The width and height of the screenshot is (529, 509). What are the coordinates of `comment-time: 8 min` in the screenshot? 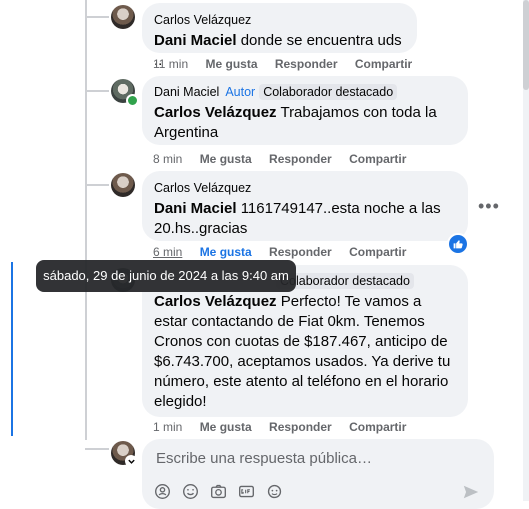 It's located at (167, 159).